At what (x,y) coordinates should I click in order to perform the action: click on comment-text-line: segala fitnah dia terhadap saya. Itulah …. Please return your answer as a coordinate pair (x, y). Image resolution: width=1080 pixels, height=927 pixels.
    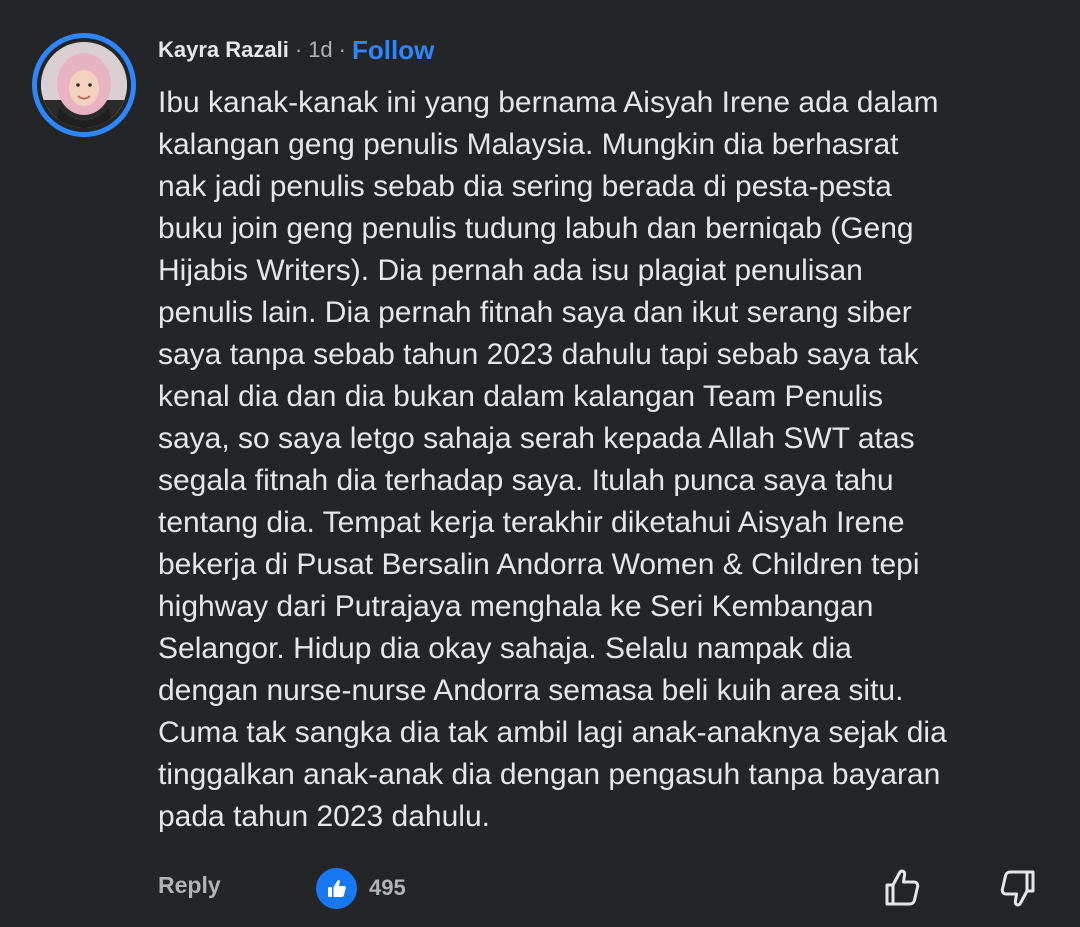
    Looking at the image, I should click on (526, 480).